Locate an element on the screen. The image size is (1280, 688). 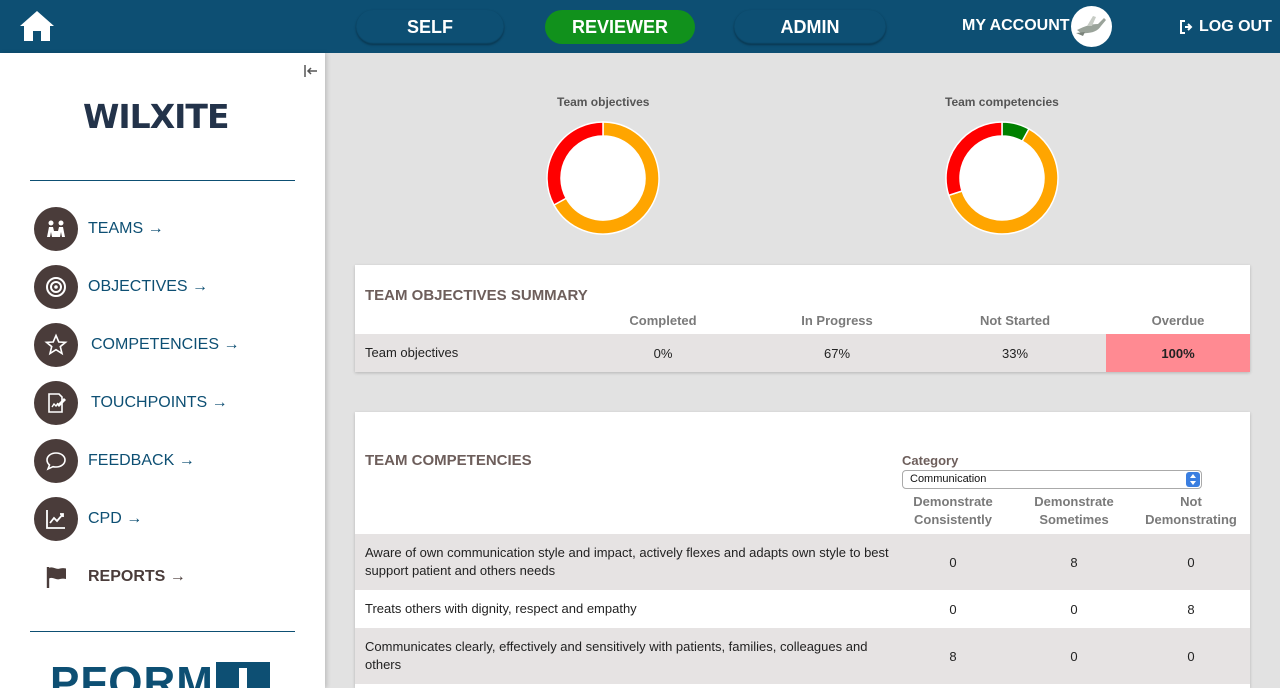
logout-label: LOG OUT is located at coordinates (1235, 26).